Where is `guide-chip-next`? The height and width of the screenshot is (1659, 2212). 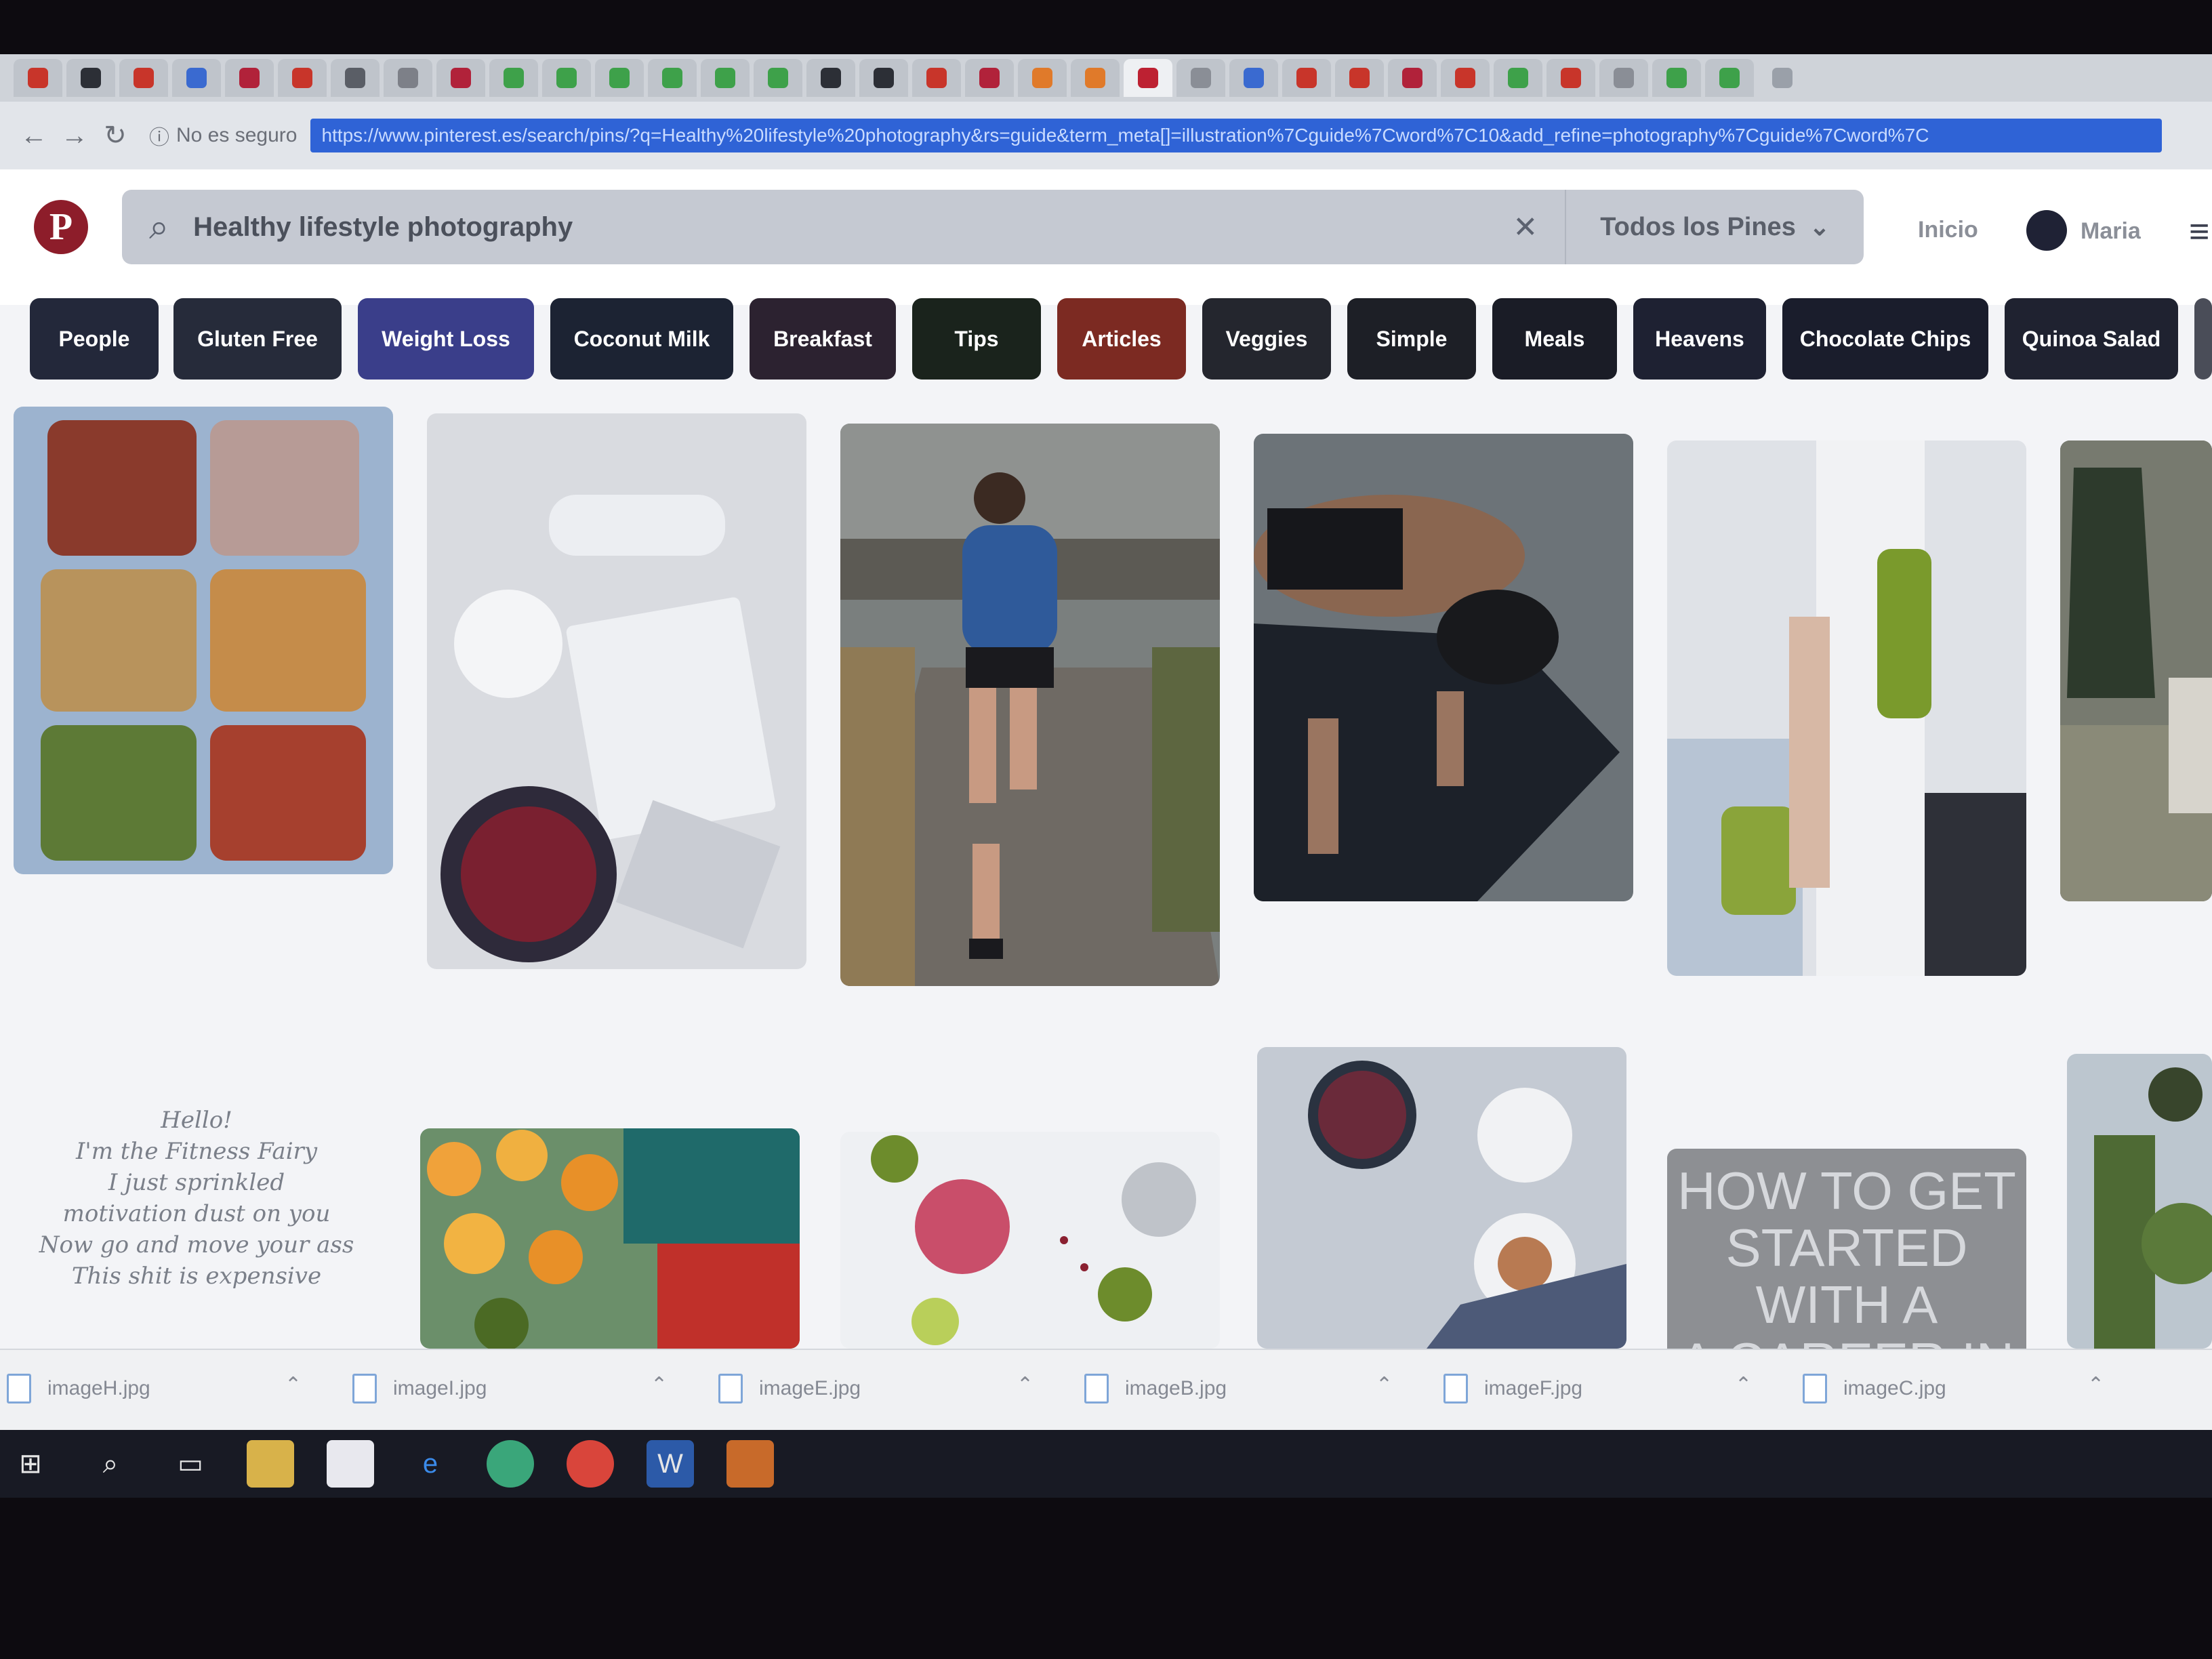 guide-chip-next is located at coordinates (2203, 339).